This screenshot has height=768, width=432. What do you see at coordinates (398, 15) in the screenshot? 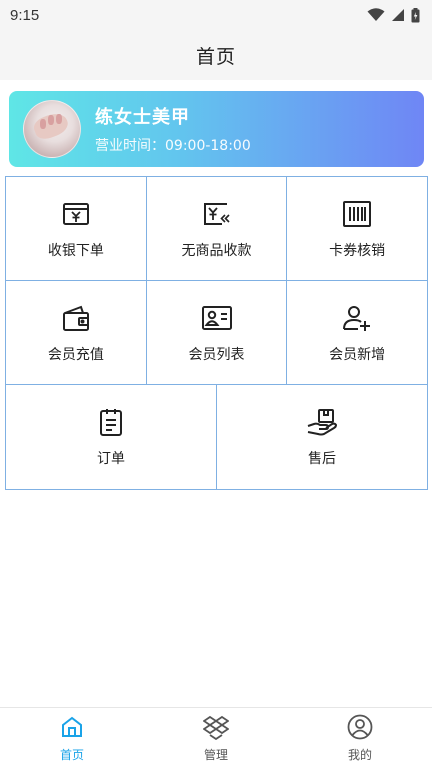
I see `signal-icon` at bounding box center [398, 15].